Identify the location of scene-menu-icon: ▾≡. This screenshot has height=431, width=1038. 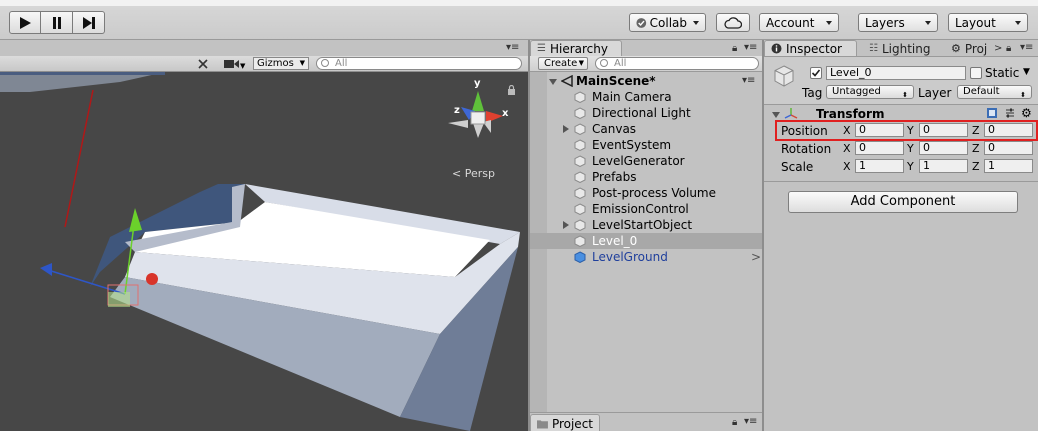
(748, 81).